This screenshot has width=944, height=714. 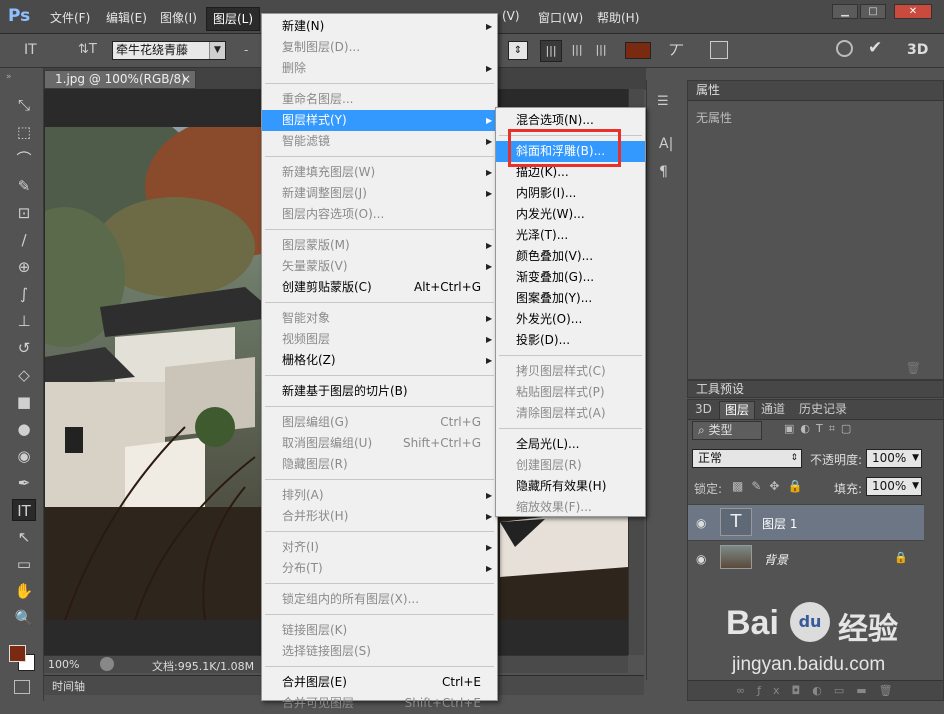 I want to click on fill-input: 100% ▼, so click(x=894, y=486).